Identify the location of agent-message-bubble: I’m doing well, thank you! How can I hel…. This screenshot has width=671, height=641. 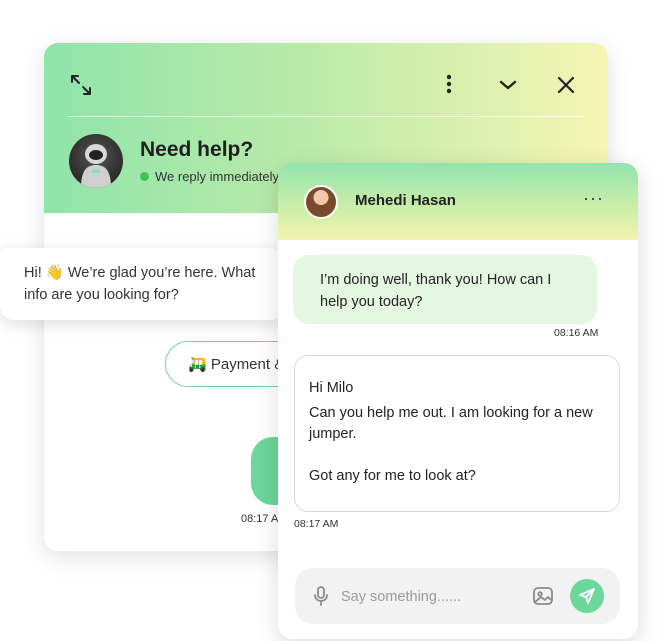
(445, 289).